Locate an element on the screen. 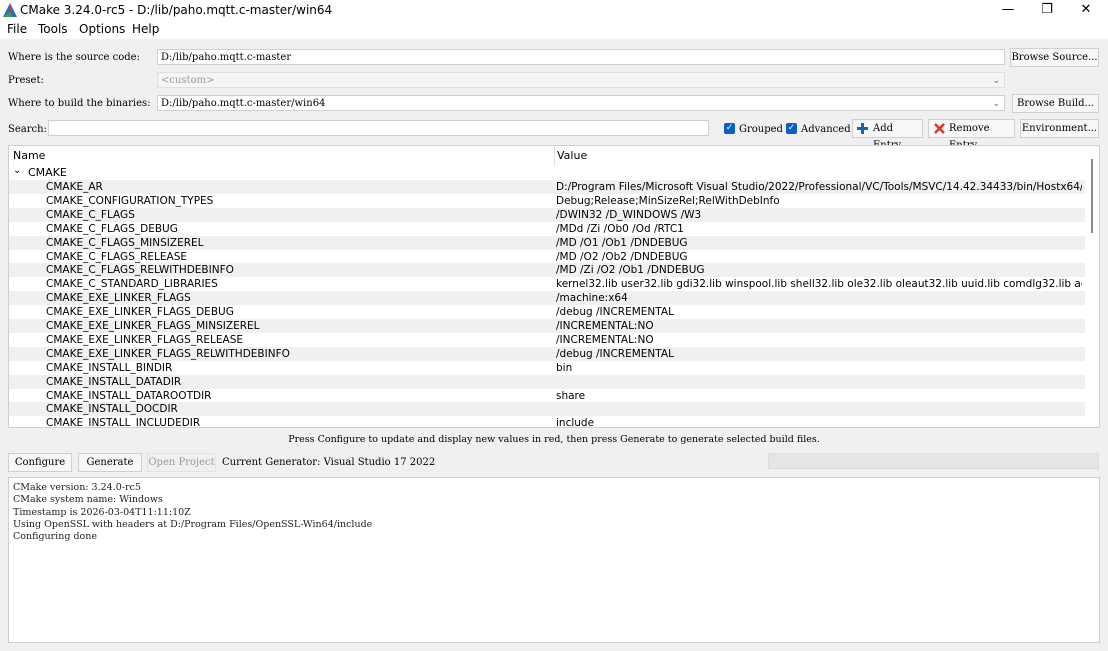 Image resolution: width=1108 pixels, height=651 pixels. advanced-checkbox: ✓ is located at coordinates (791, 128).